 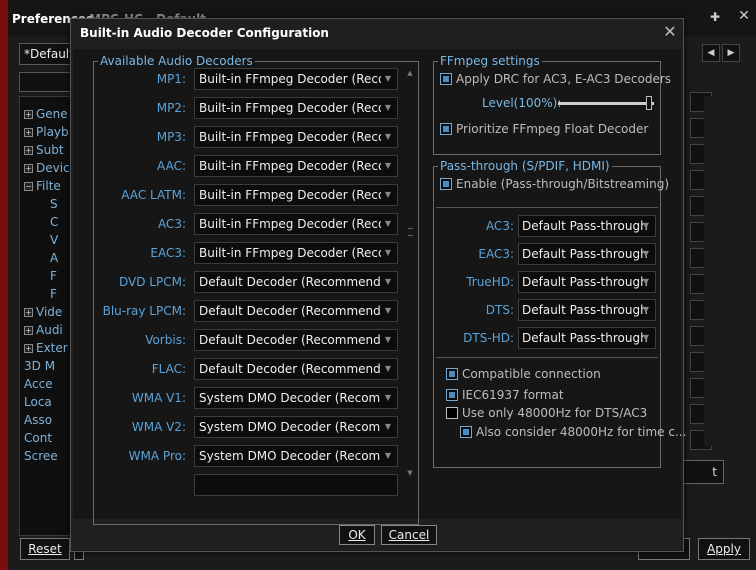 I want to click on passthrough-label: AC3:, so click(x=499, y=226).